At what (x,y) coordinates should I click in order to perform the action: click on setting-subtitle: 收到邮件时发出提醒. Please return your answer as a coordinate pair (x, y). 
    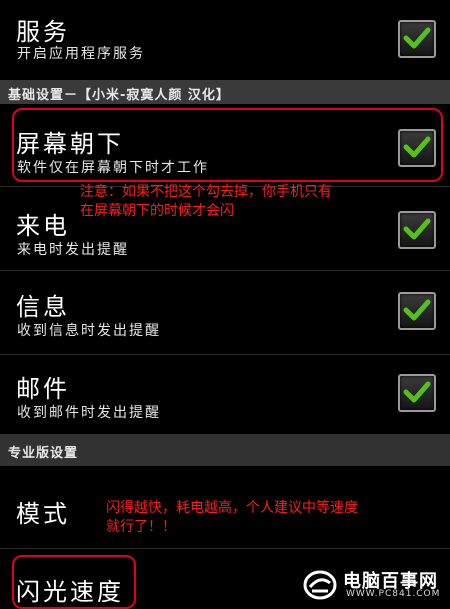
    Looking at the image, I should click on (89, 413).